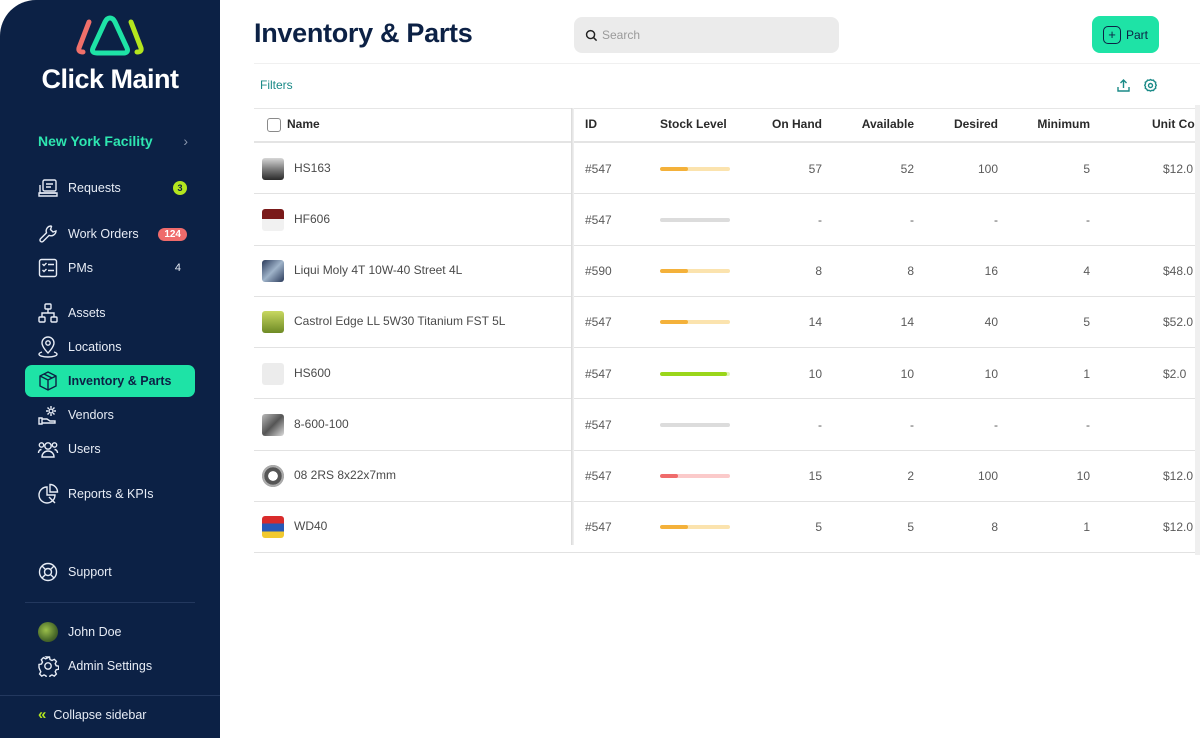 This screenshot has width=1200, height=738. Describe the element at coordinates (276, 85) in the screenshot. I see `filters-button: Filters` at that location.